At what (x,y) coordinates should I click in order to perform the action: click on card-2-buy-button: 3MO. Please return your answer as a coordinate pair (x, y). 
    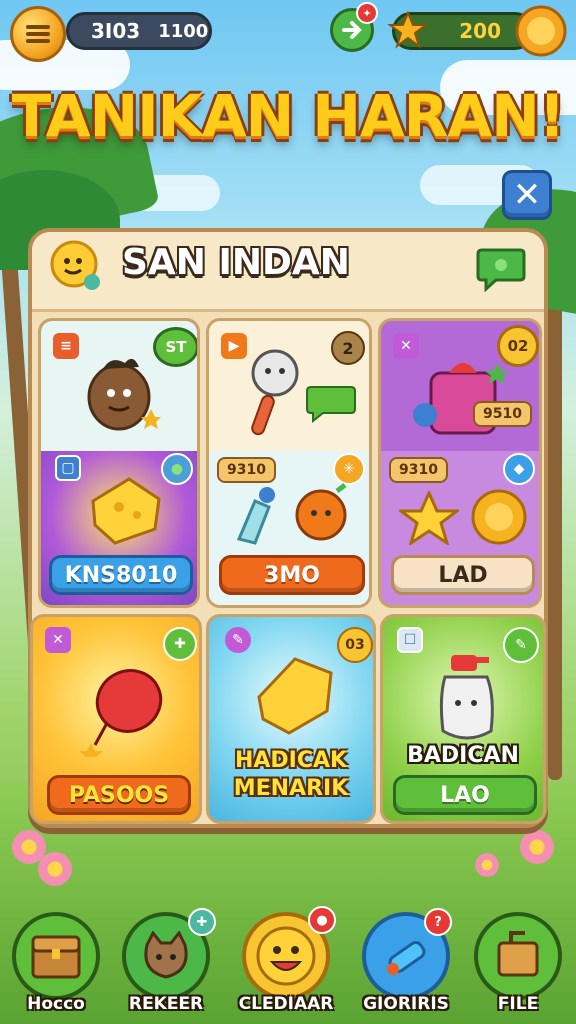
    Looking at the image, I should click on (292, 575).